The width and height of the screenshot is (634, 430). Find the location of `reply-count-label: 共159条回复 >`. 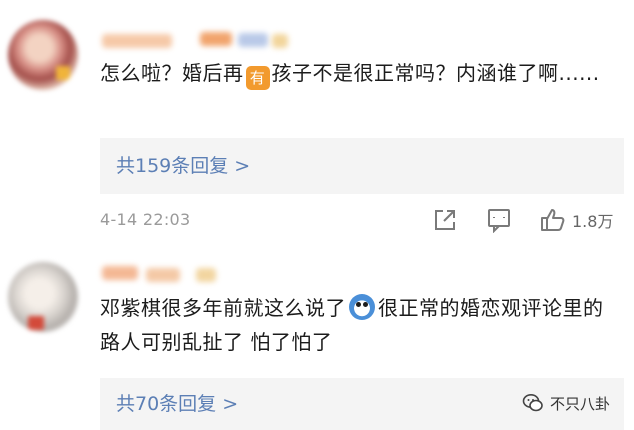

reply-count-label: 共159条回复 > is located at coordinates (183, 166).